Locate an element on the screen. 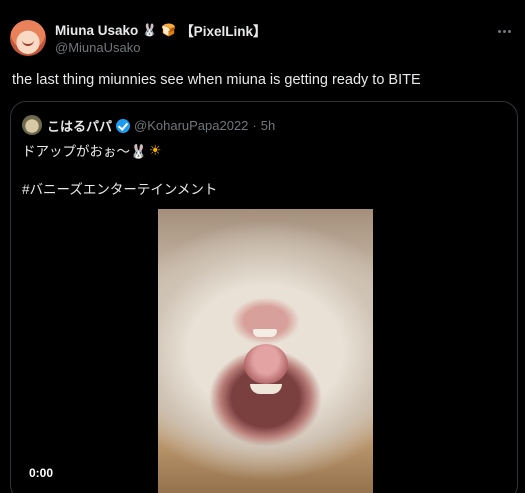  author-tag: 【PixelLink】 is located at coordinates (223, 31).